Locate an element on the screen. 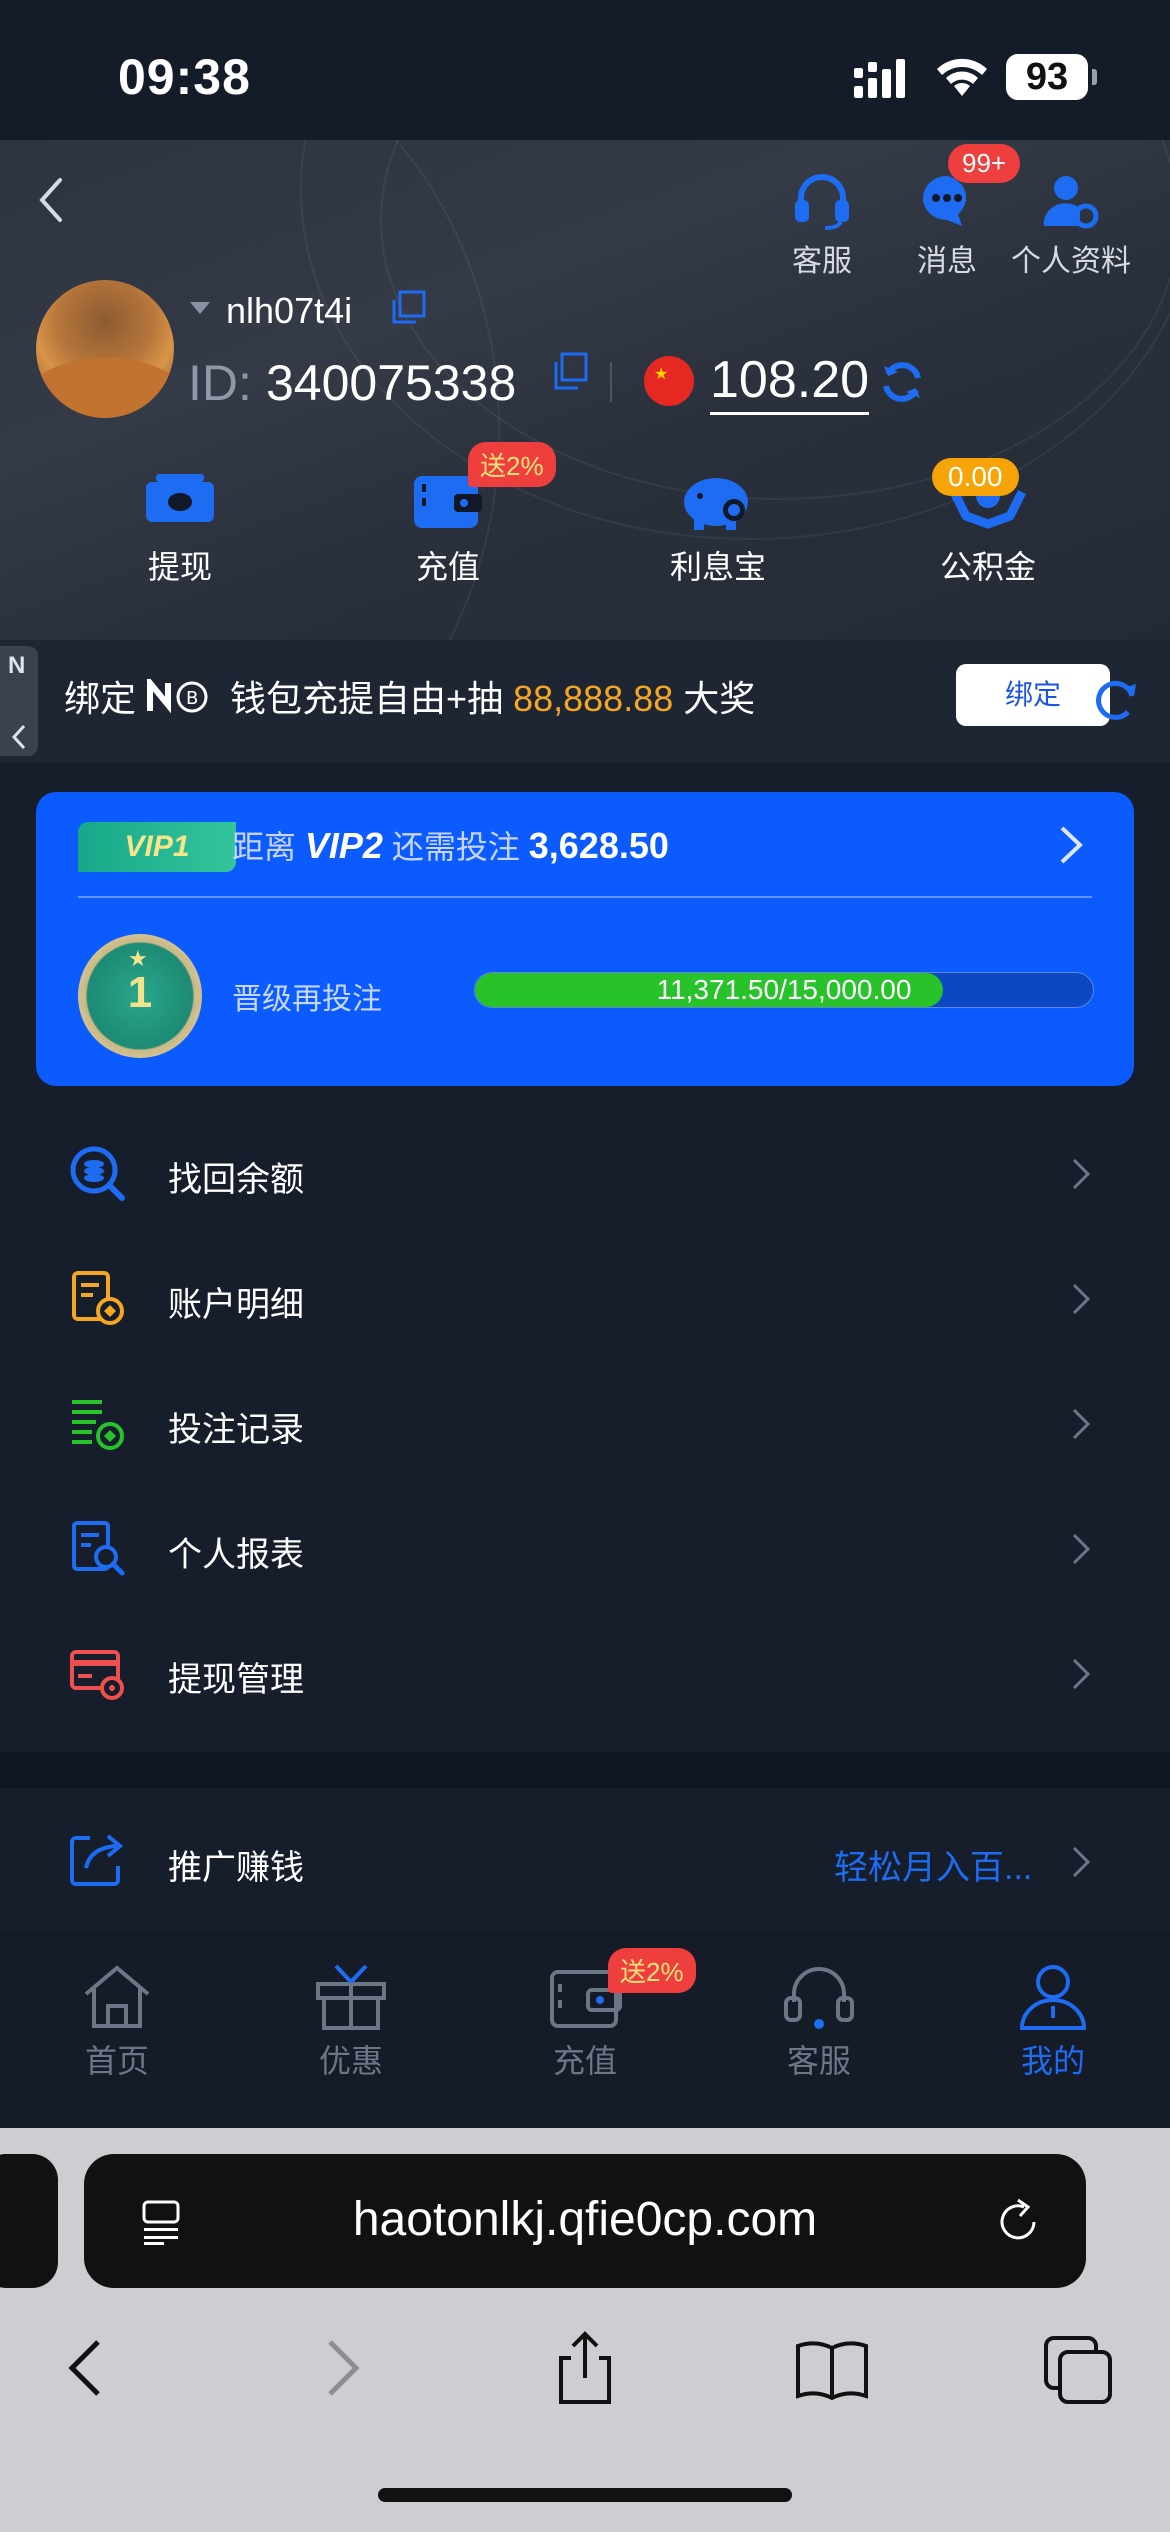 The width and height of the screenshot is (1170, 2532). vip-medal-icon: ★ 1 is located at coordinates (140, 996).